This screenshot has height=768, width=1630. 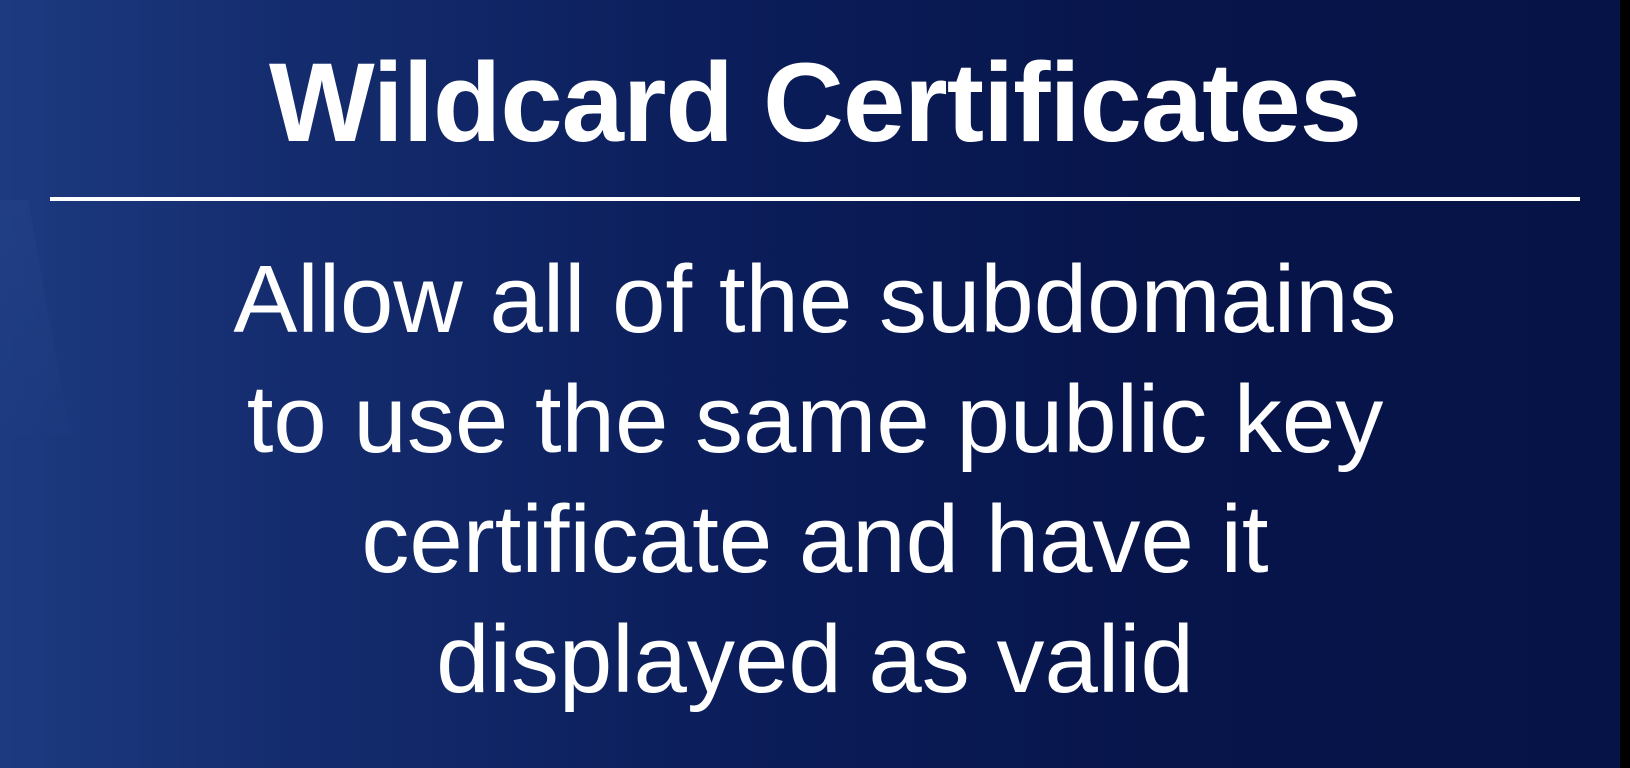 What do you see at coordinates (815, 659) in the screenshot?
I see `body-line: displayed as valid` at bounding box center [815, 659].